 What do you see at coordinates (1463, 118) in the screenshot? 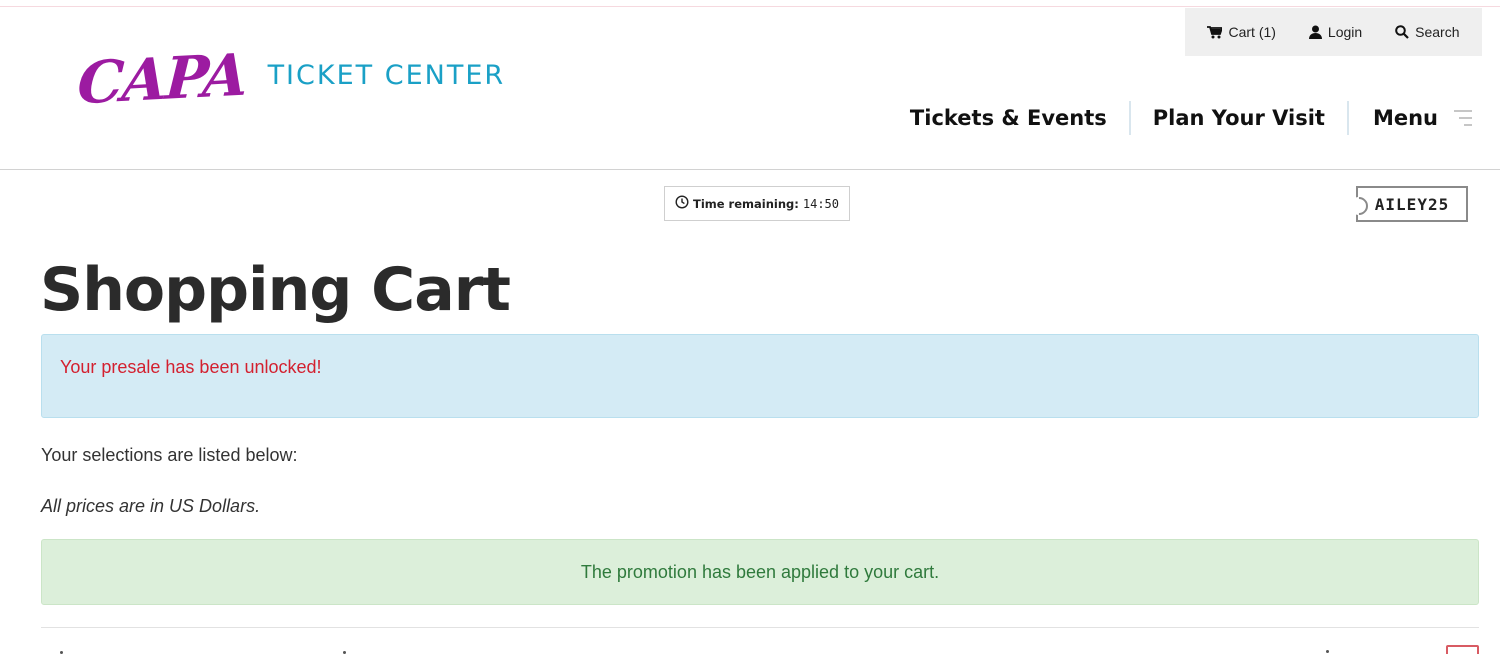
I see `hamburger-icon` at bounding box center [1463, 118].